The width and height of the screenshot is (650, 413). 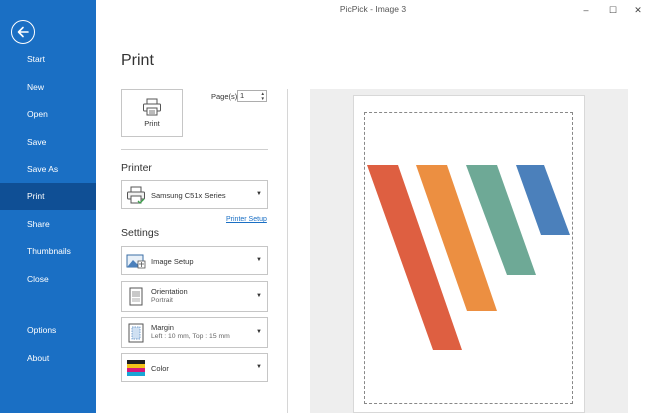 What do you see at coordinates (246, 219) in the screenshot?
I see `printer-setup-link: Printer Setup` at bounding box center [246, 219].